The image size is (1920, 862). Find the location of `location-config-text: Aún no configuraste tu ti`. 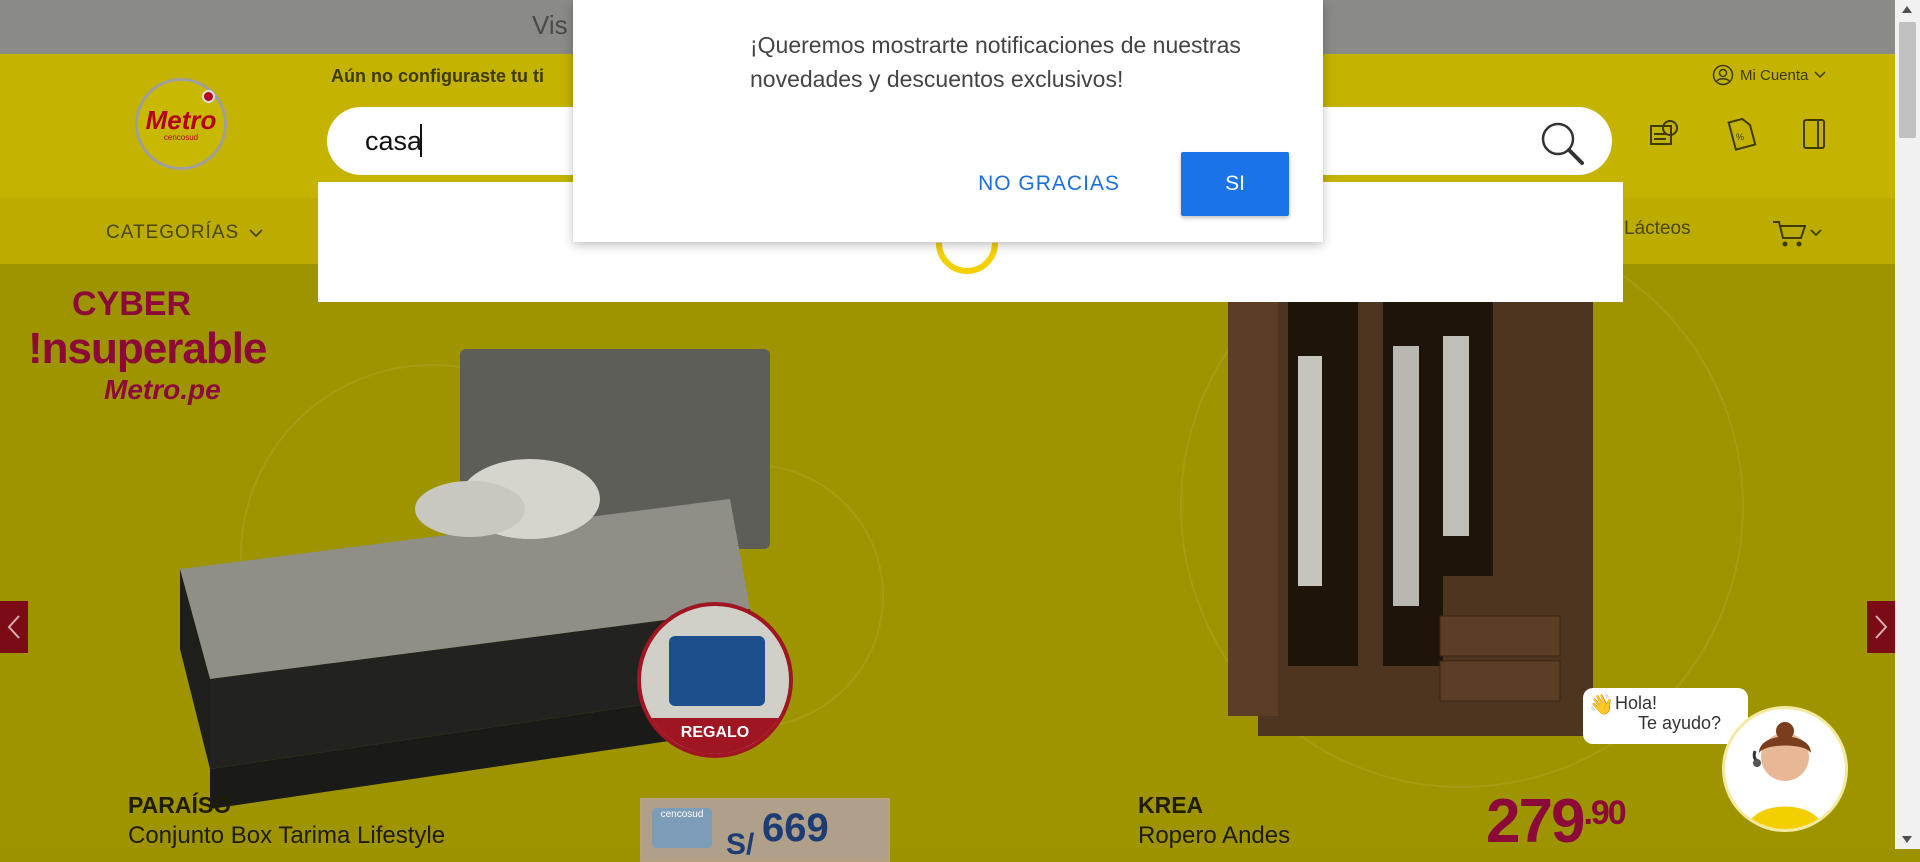

location-config-text: Aún no configuraste tu ti is located at coordinates (461, 76).